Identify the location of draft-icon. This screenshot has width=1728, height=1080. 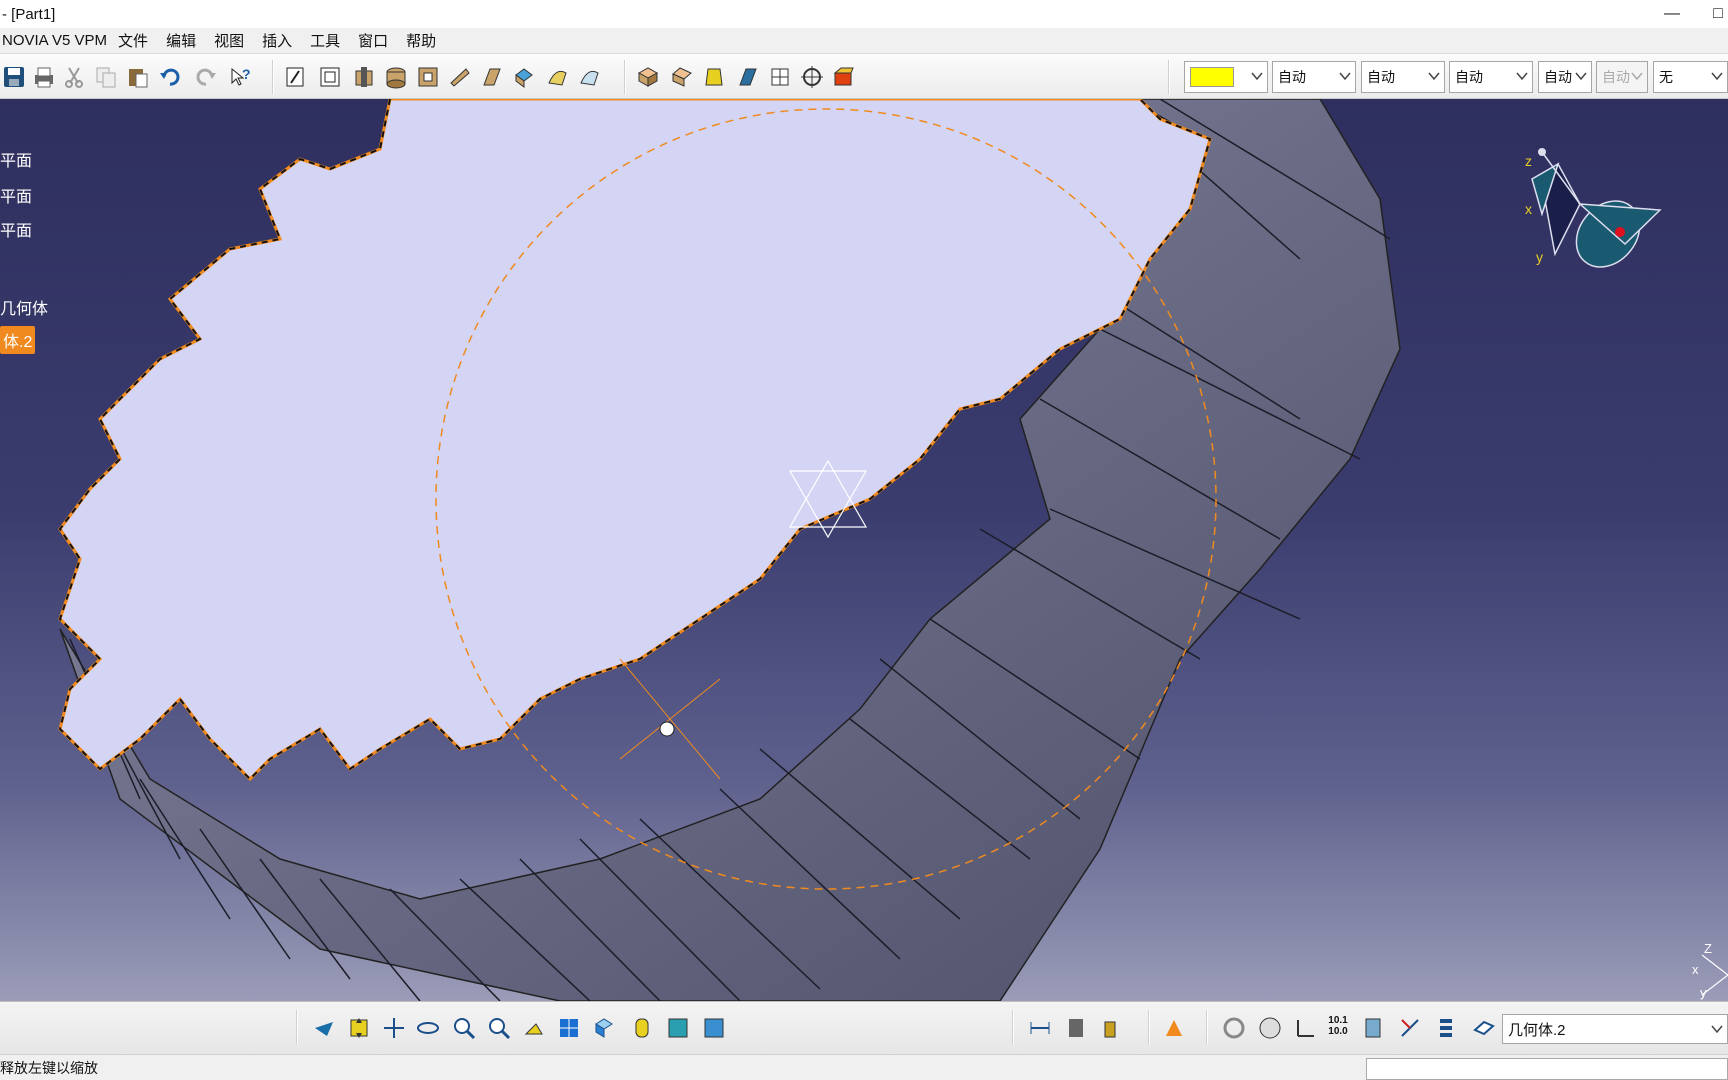
(714, 77).